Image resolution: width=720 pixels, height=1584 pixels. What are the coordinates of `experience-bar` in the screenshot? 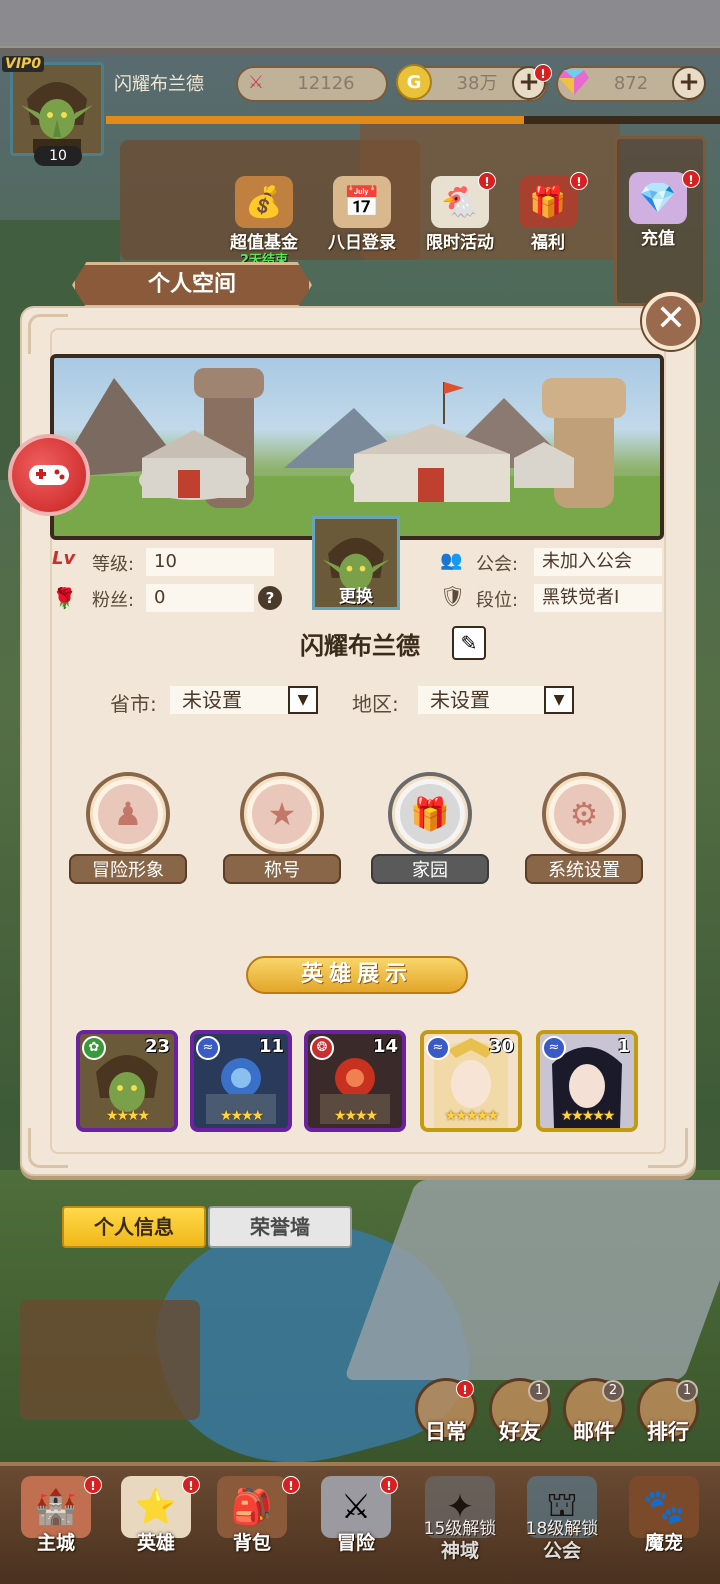 It's located at (413, 120).